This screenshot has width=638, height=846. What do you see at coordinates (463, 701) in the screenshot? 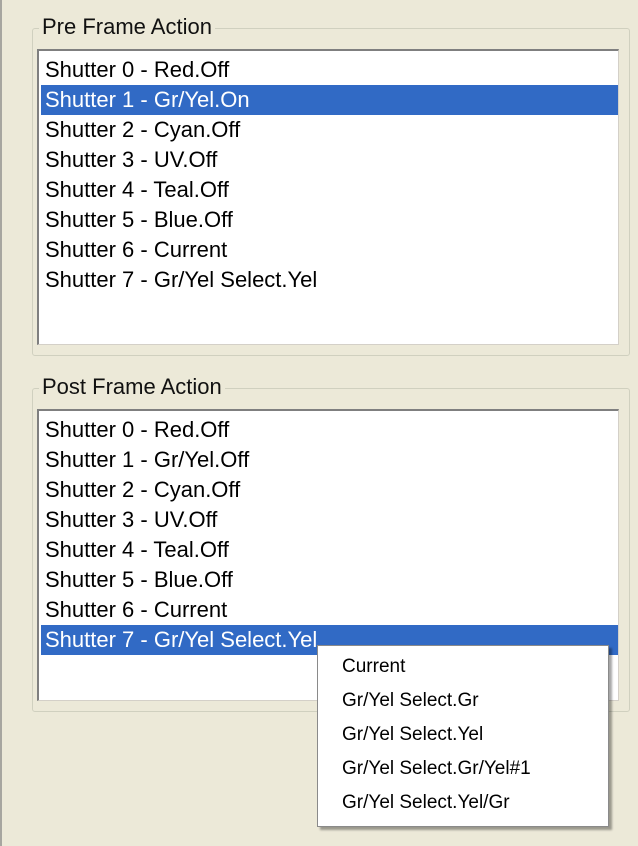
I see `context-menu-item-gr: Gr/Yel Select.Gr` at bounding box center [463, 701].